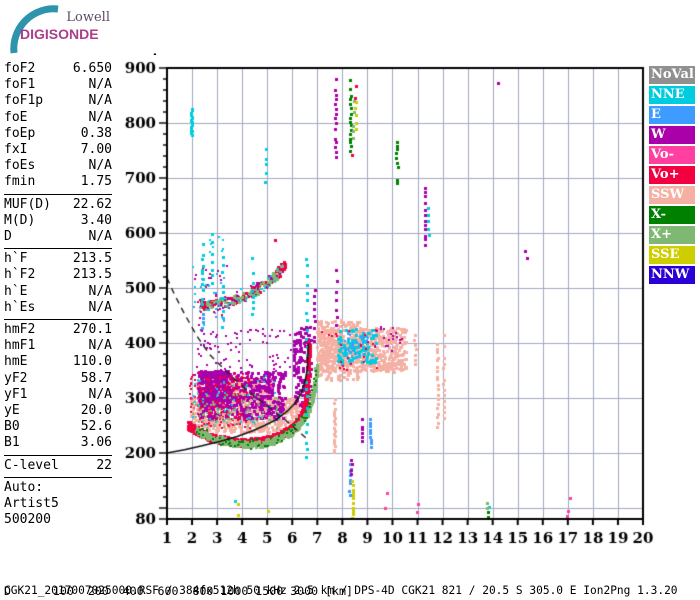 This screenshot has height=600, width=700. Describe the element at coordinates (668, 194) in the screenshot. I see `legend-label: SSW` at that location.